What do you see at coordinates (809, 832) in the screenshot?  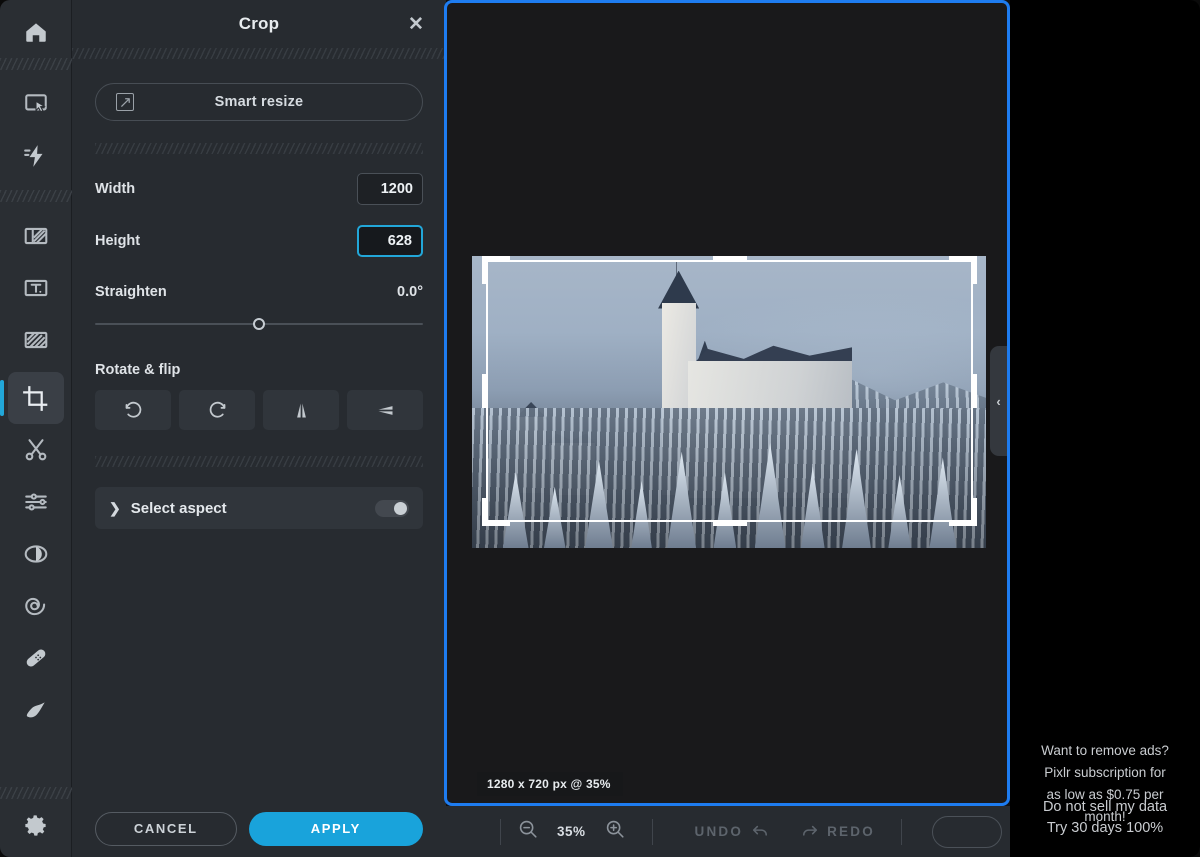 I see `redo-arrow-icon` at bounding box center [809, 832].